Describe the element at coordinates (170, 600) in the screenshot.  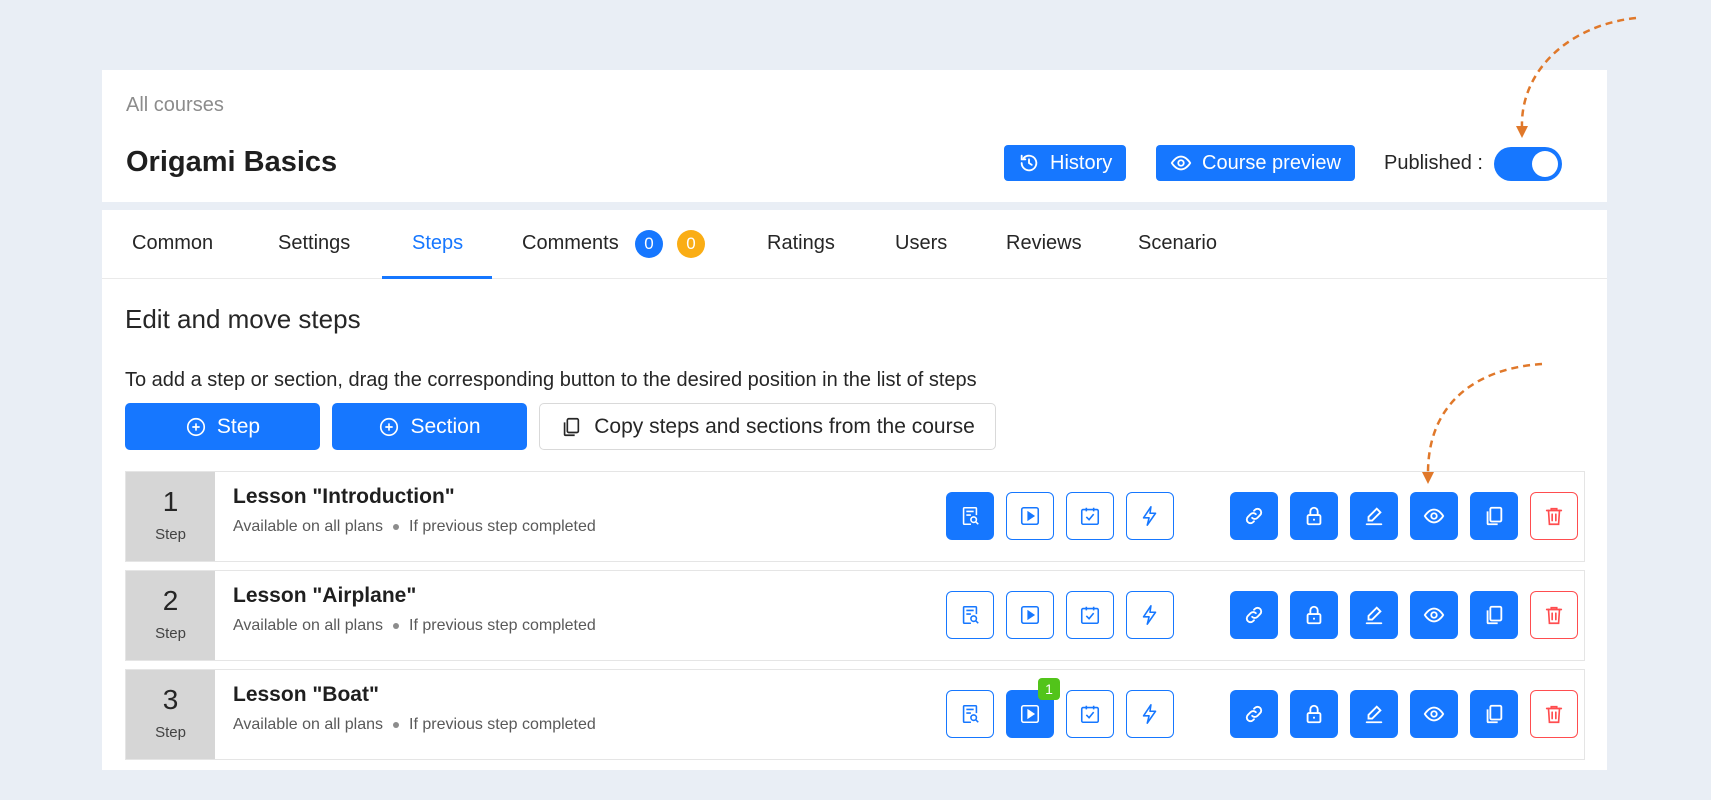
I see `step-number: 2` at that location.